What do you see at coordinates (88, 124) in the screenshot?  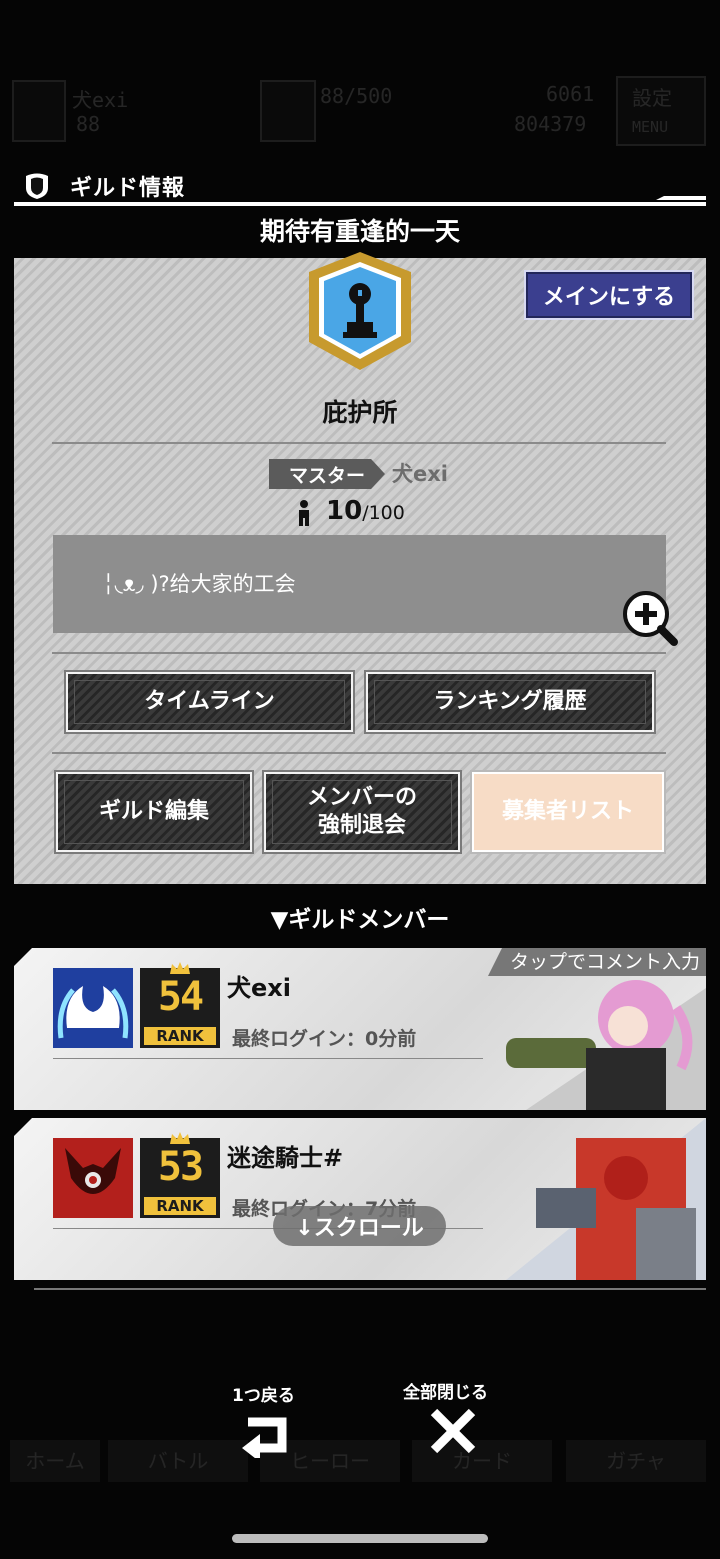 I see `background-player-level: 88` at bounding box center [88, 124].